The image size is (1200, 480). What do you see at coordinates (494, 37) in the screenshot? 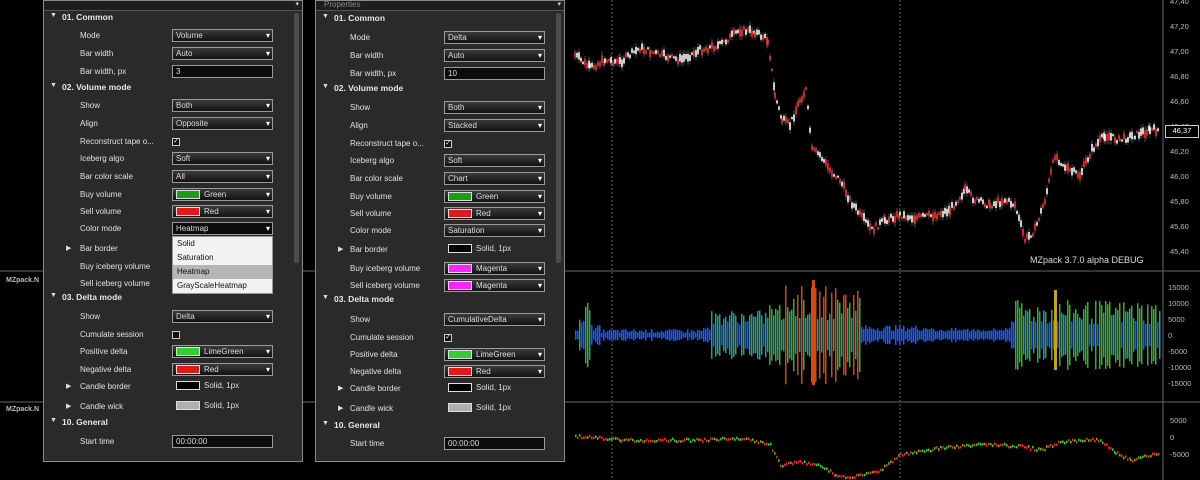
I see `mode-select: Delta ▾` at bounding box center [494, 37].